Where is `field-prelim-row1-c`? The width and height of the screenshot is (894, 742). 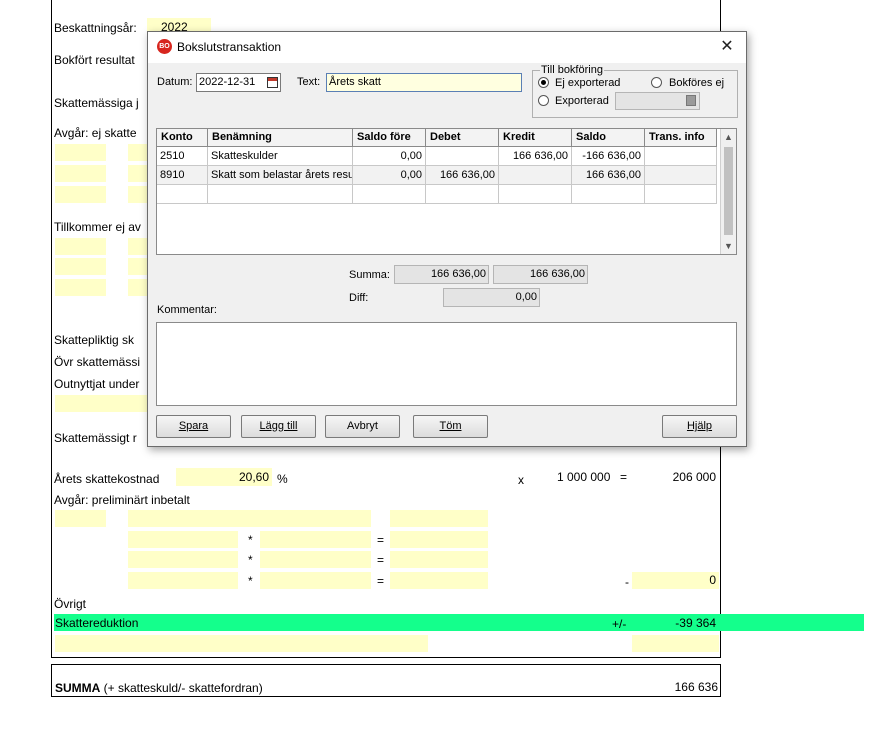
field-prelim-row1-c is located at coordinates (439, 539).